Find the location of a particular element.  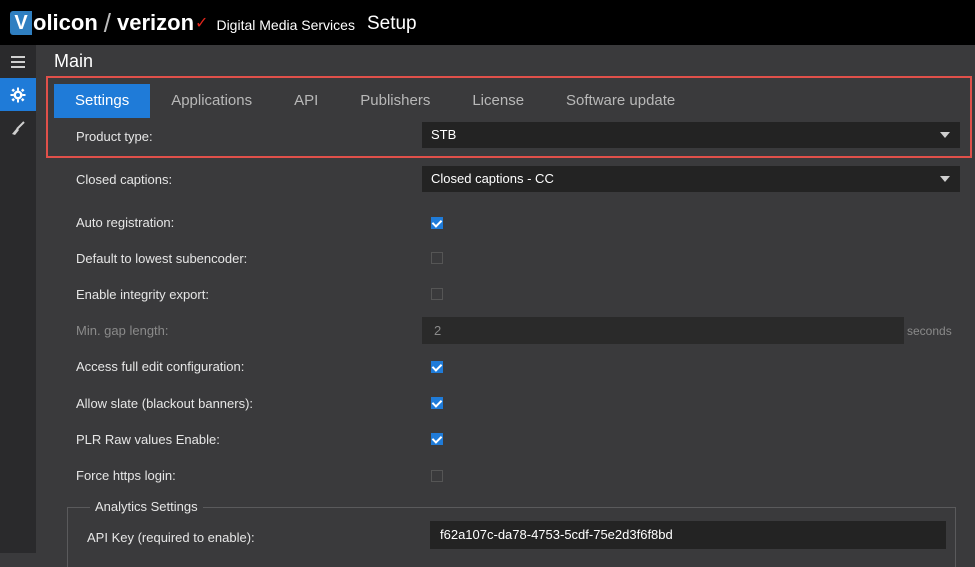

force-https-label: Force https login: is located at coordinates (126, 475).